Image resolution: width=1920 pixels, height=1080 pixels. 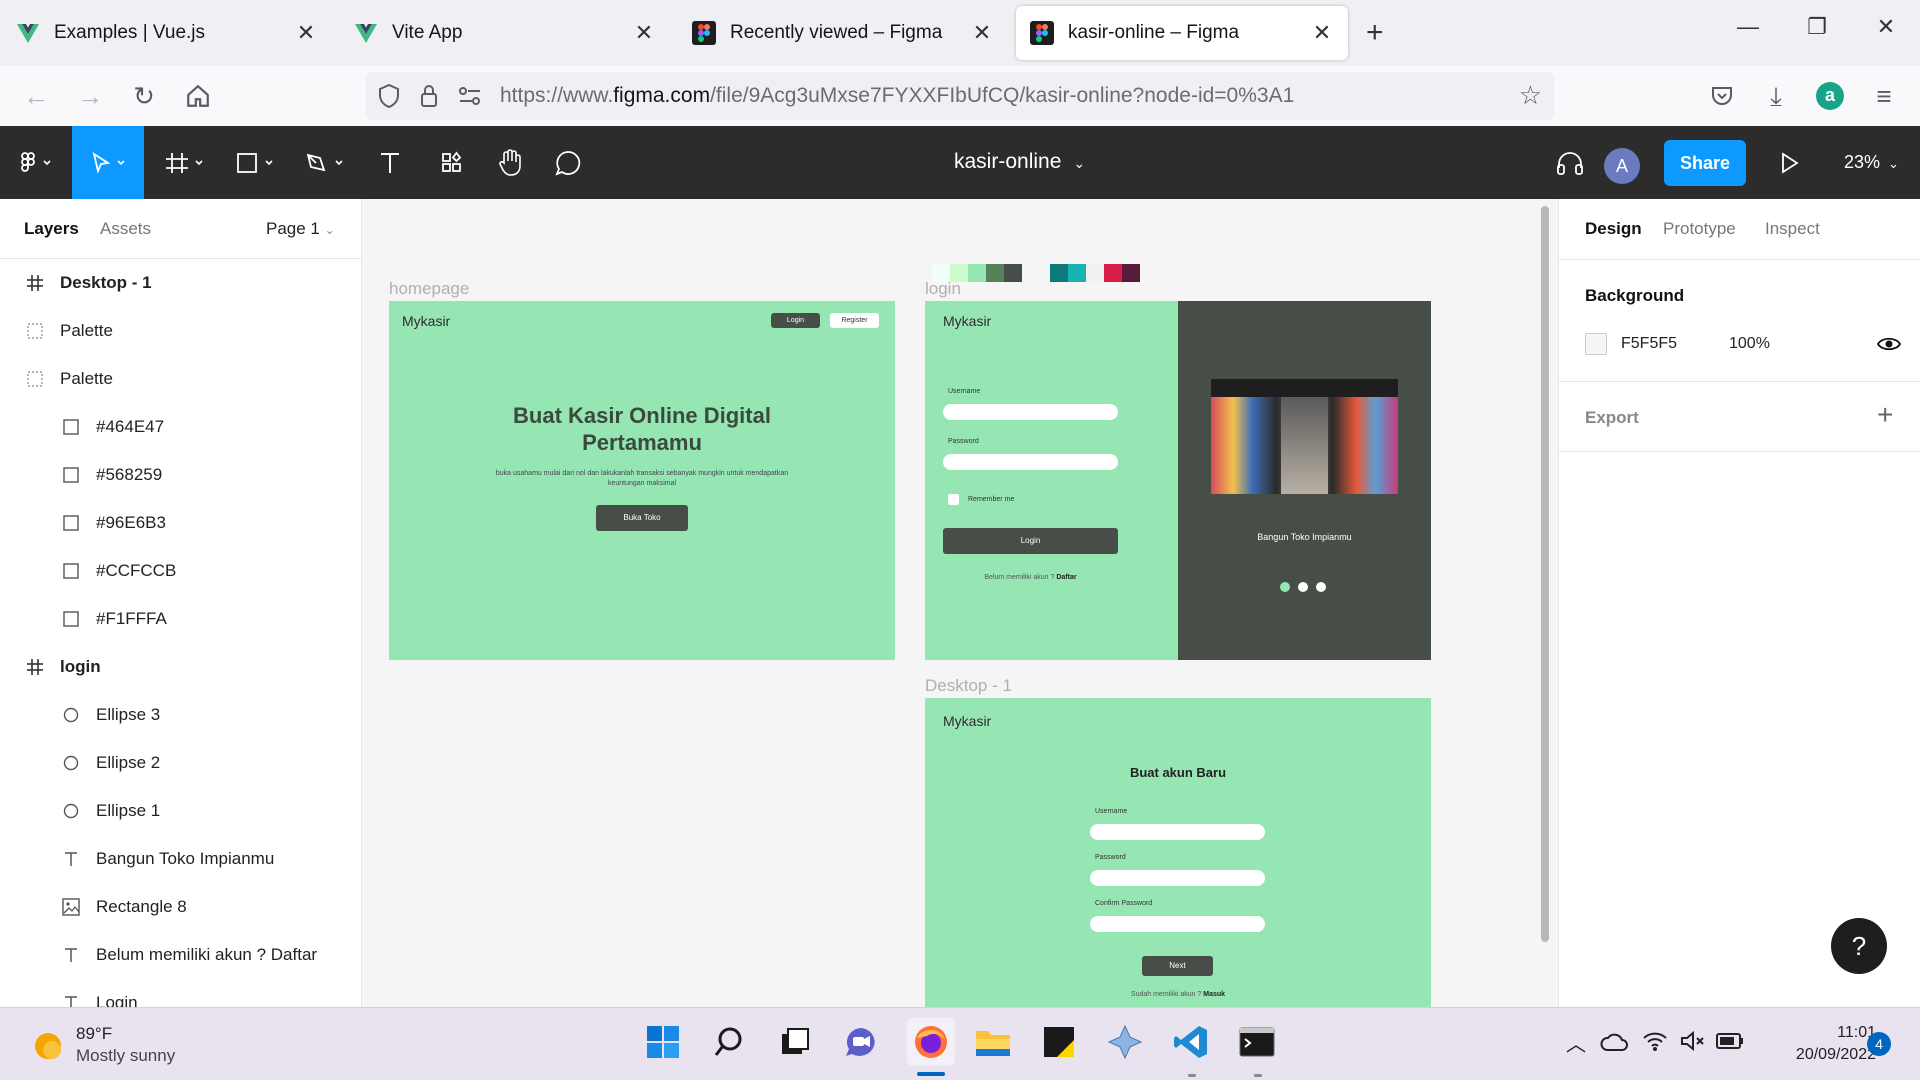 What do you see at coordinates (126, 1045) in the screenshot?
I see `weather-widget: 89°F Mostly sunny` at bounding box center [126, 1045].